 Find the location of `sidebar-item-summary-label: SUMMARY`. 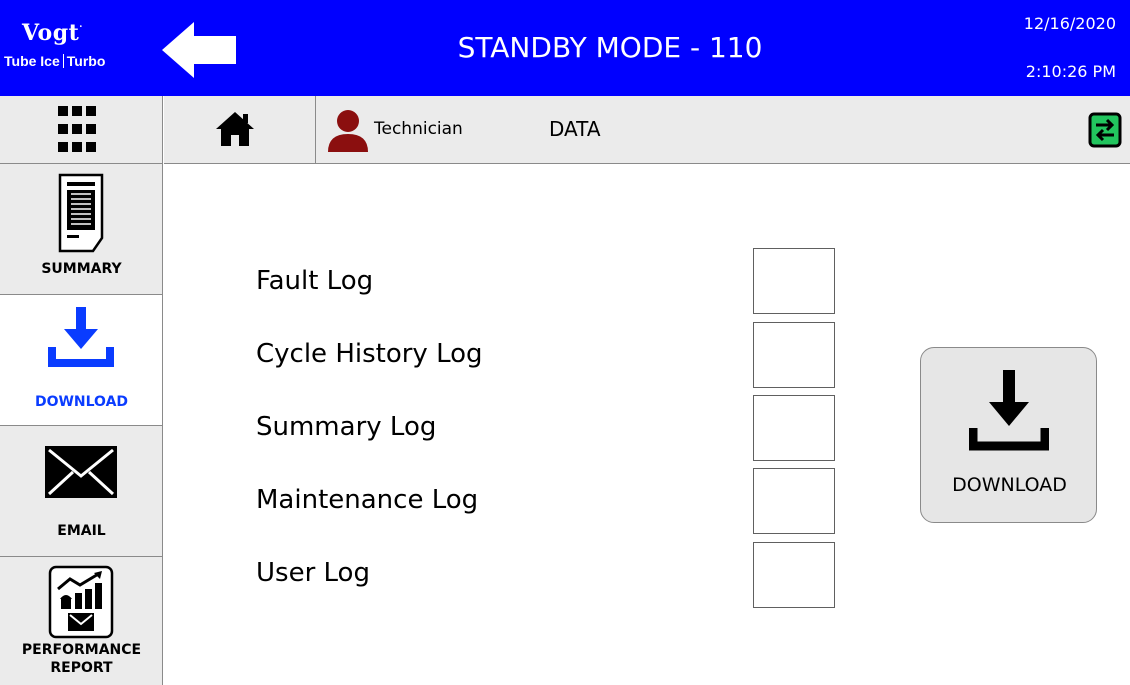

sidebar-item-summary-label: SUMMARY is located at coordinates (81, 269).